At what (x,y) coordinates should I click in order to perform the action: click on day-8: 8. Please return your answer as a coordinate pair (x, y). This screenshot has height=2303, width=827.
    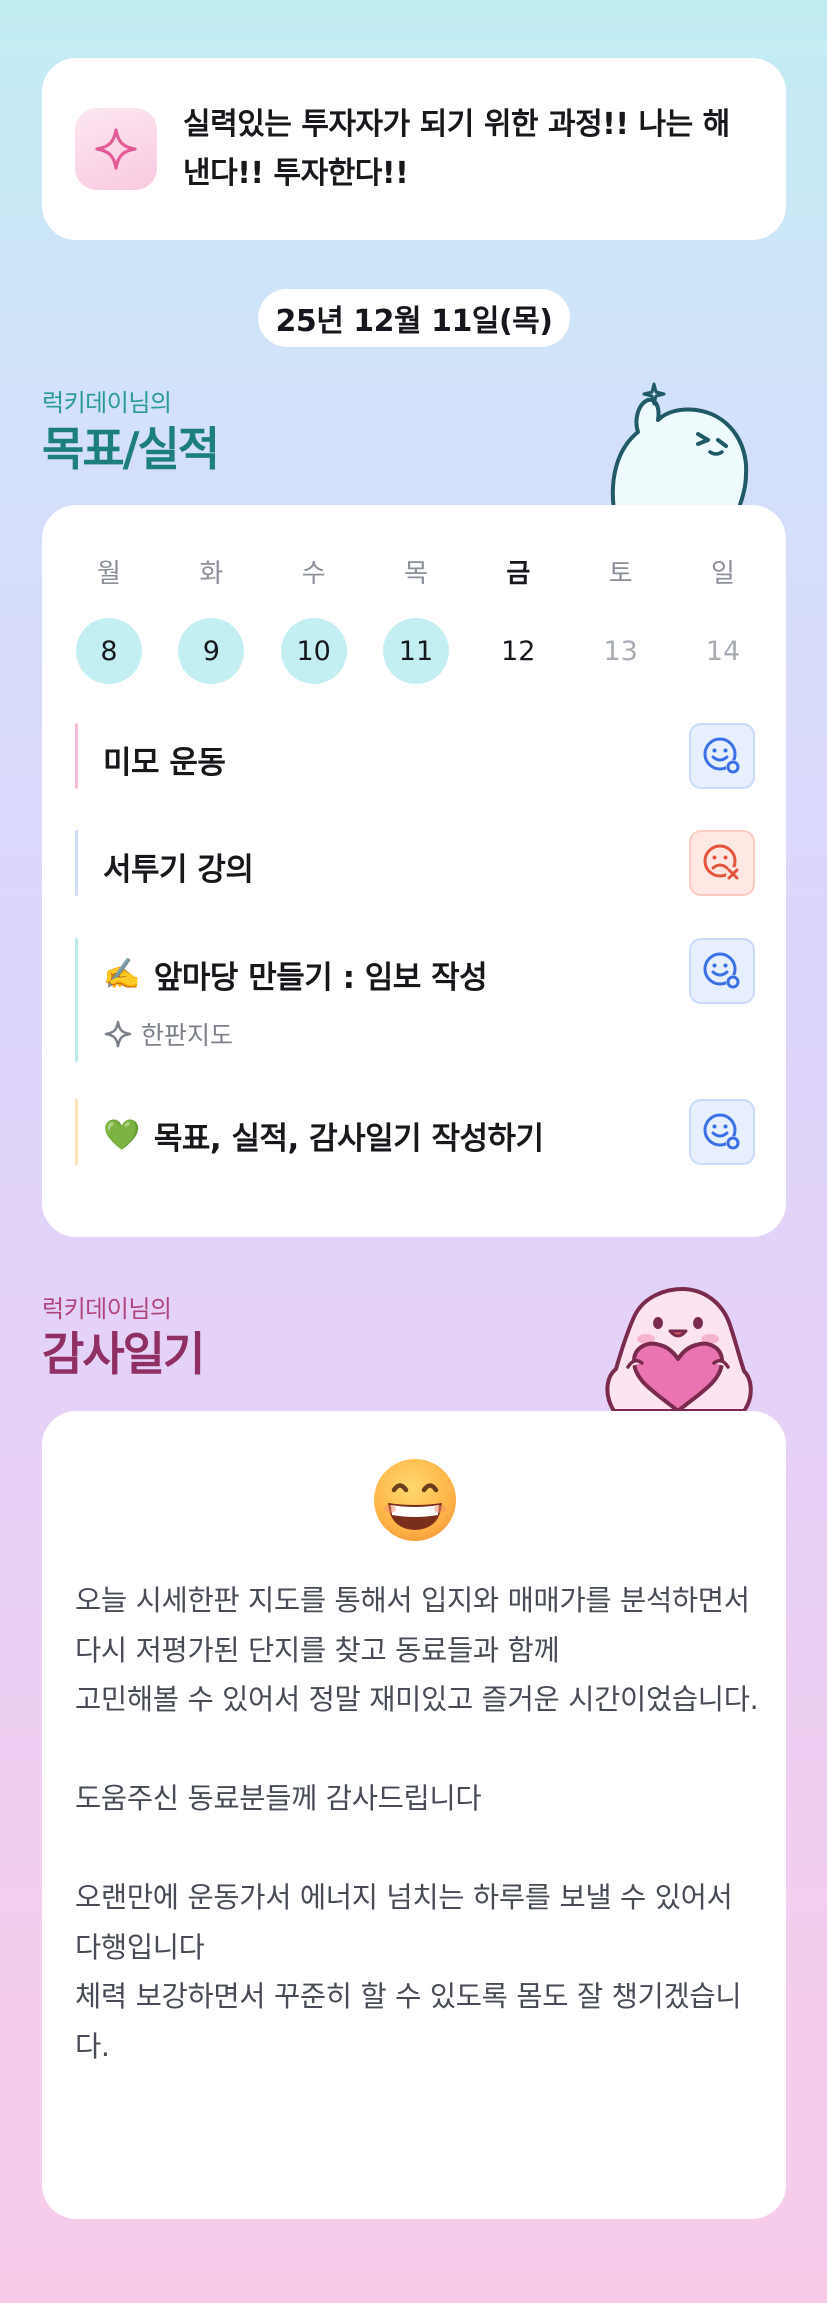
    Looking at the image, I should click on (109, 651).